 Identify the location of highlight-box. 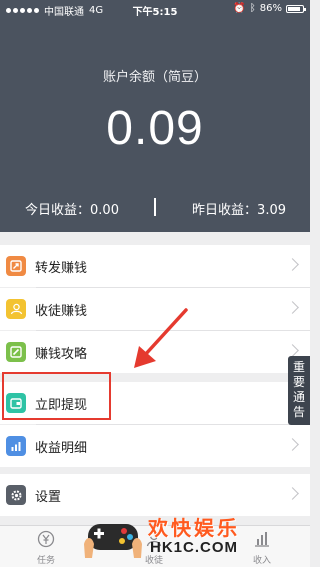
(56, 396).